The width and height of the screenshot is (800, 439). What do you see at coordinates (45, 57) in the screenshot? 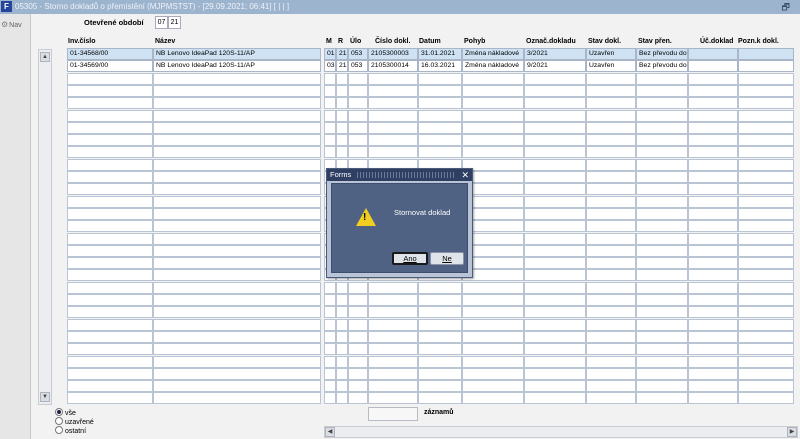
I see `scroll-up-icon: ▲` at bounding box center [45, 57].